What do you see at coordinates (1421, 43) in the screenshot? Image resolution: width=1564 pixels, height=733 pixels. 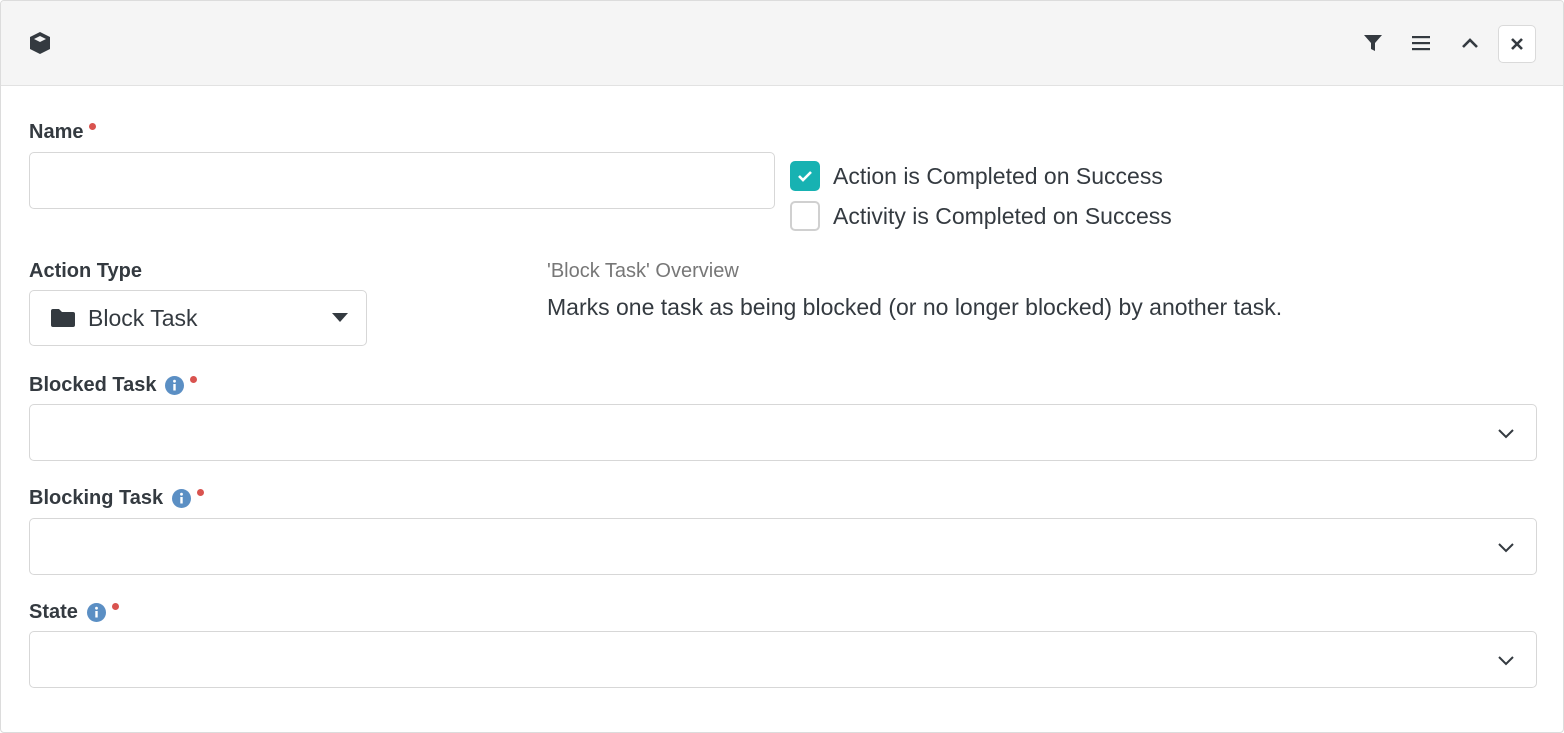 I see `menu-icon` at bounding box center [1421, 43].